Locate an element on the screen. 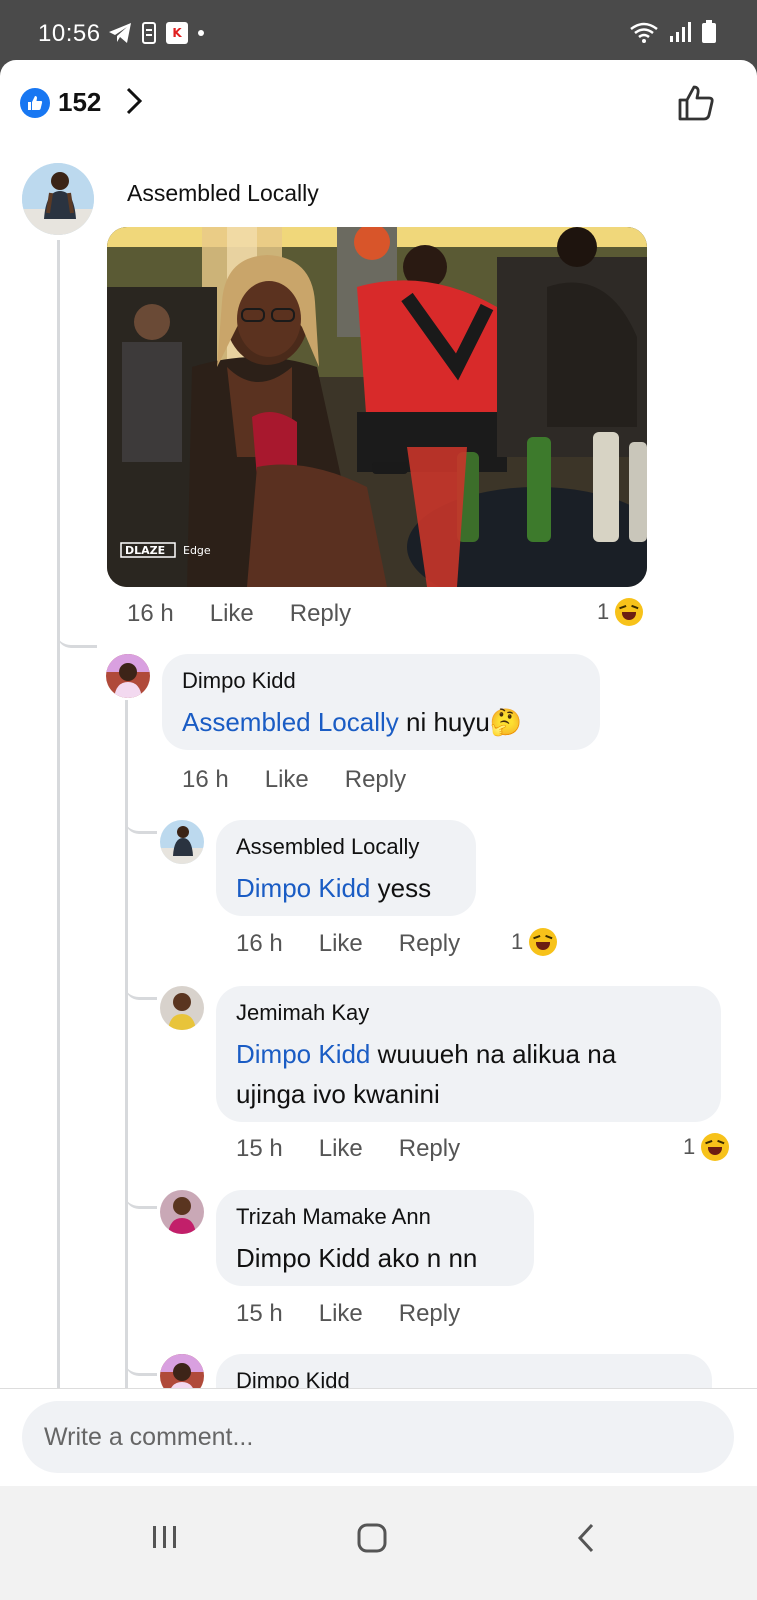  mention-link: Assembled Locally is located at coordinates (290, 722).